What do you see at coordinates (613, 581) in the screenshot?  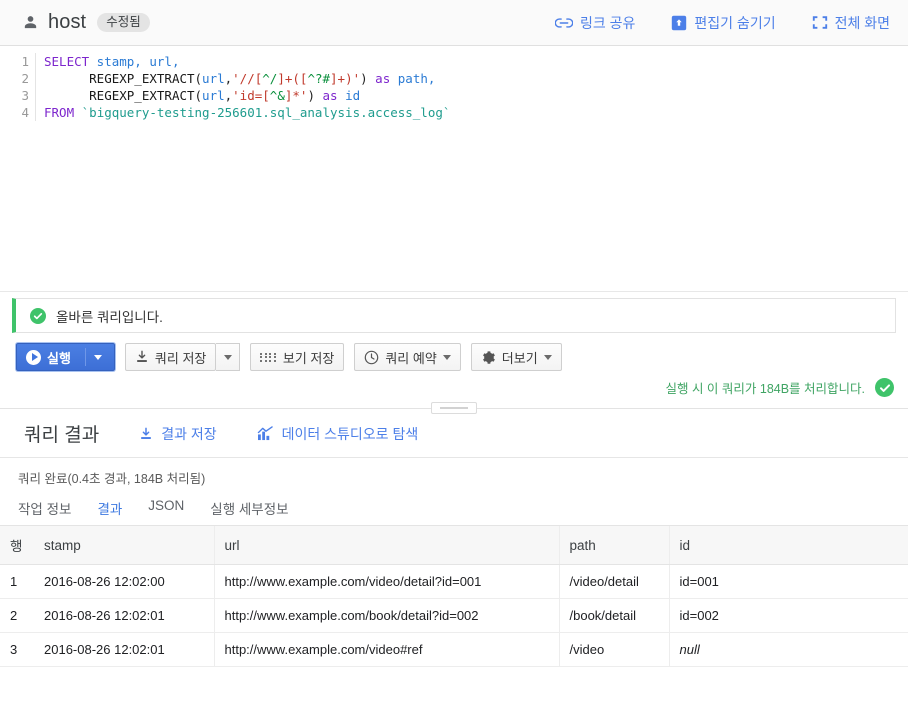 I see `cell-path: /video/detail` at bounding box center [613, 581].